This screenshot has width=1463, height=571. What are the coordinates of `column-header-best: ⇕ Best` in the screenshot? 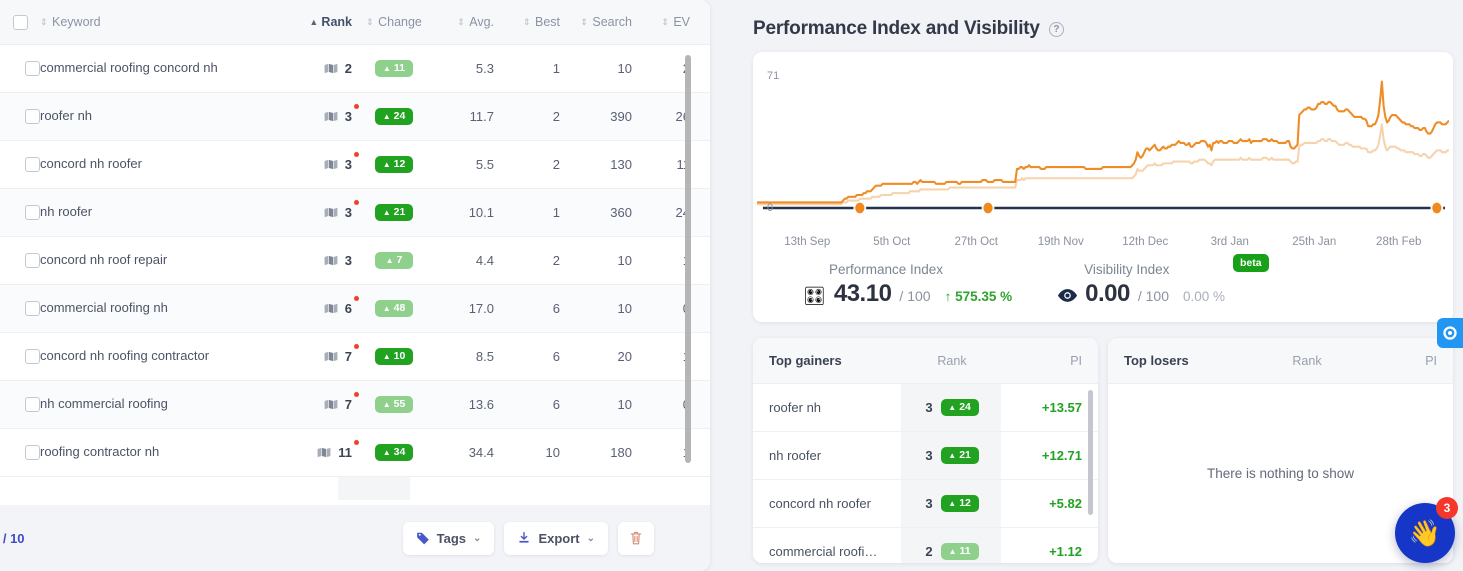 It's located at (535, 22).